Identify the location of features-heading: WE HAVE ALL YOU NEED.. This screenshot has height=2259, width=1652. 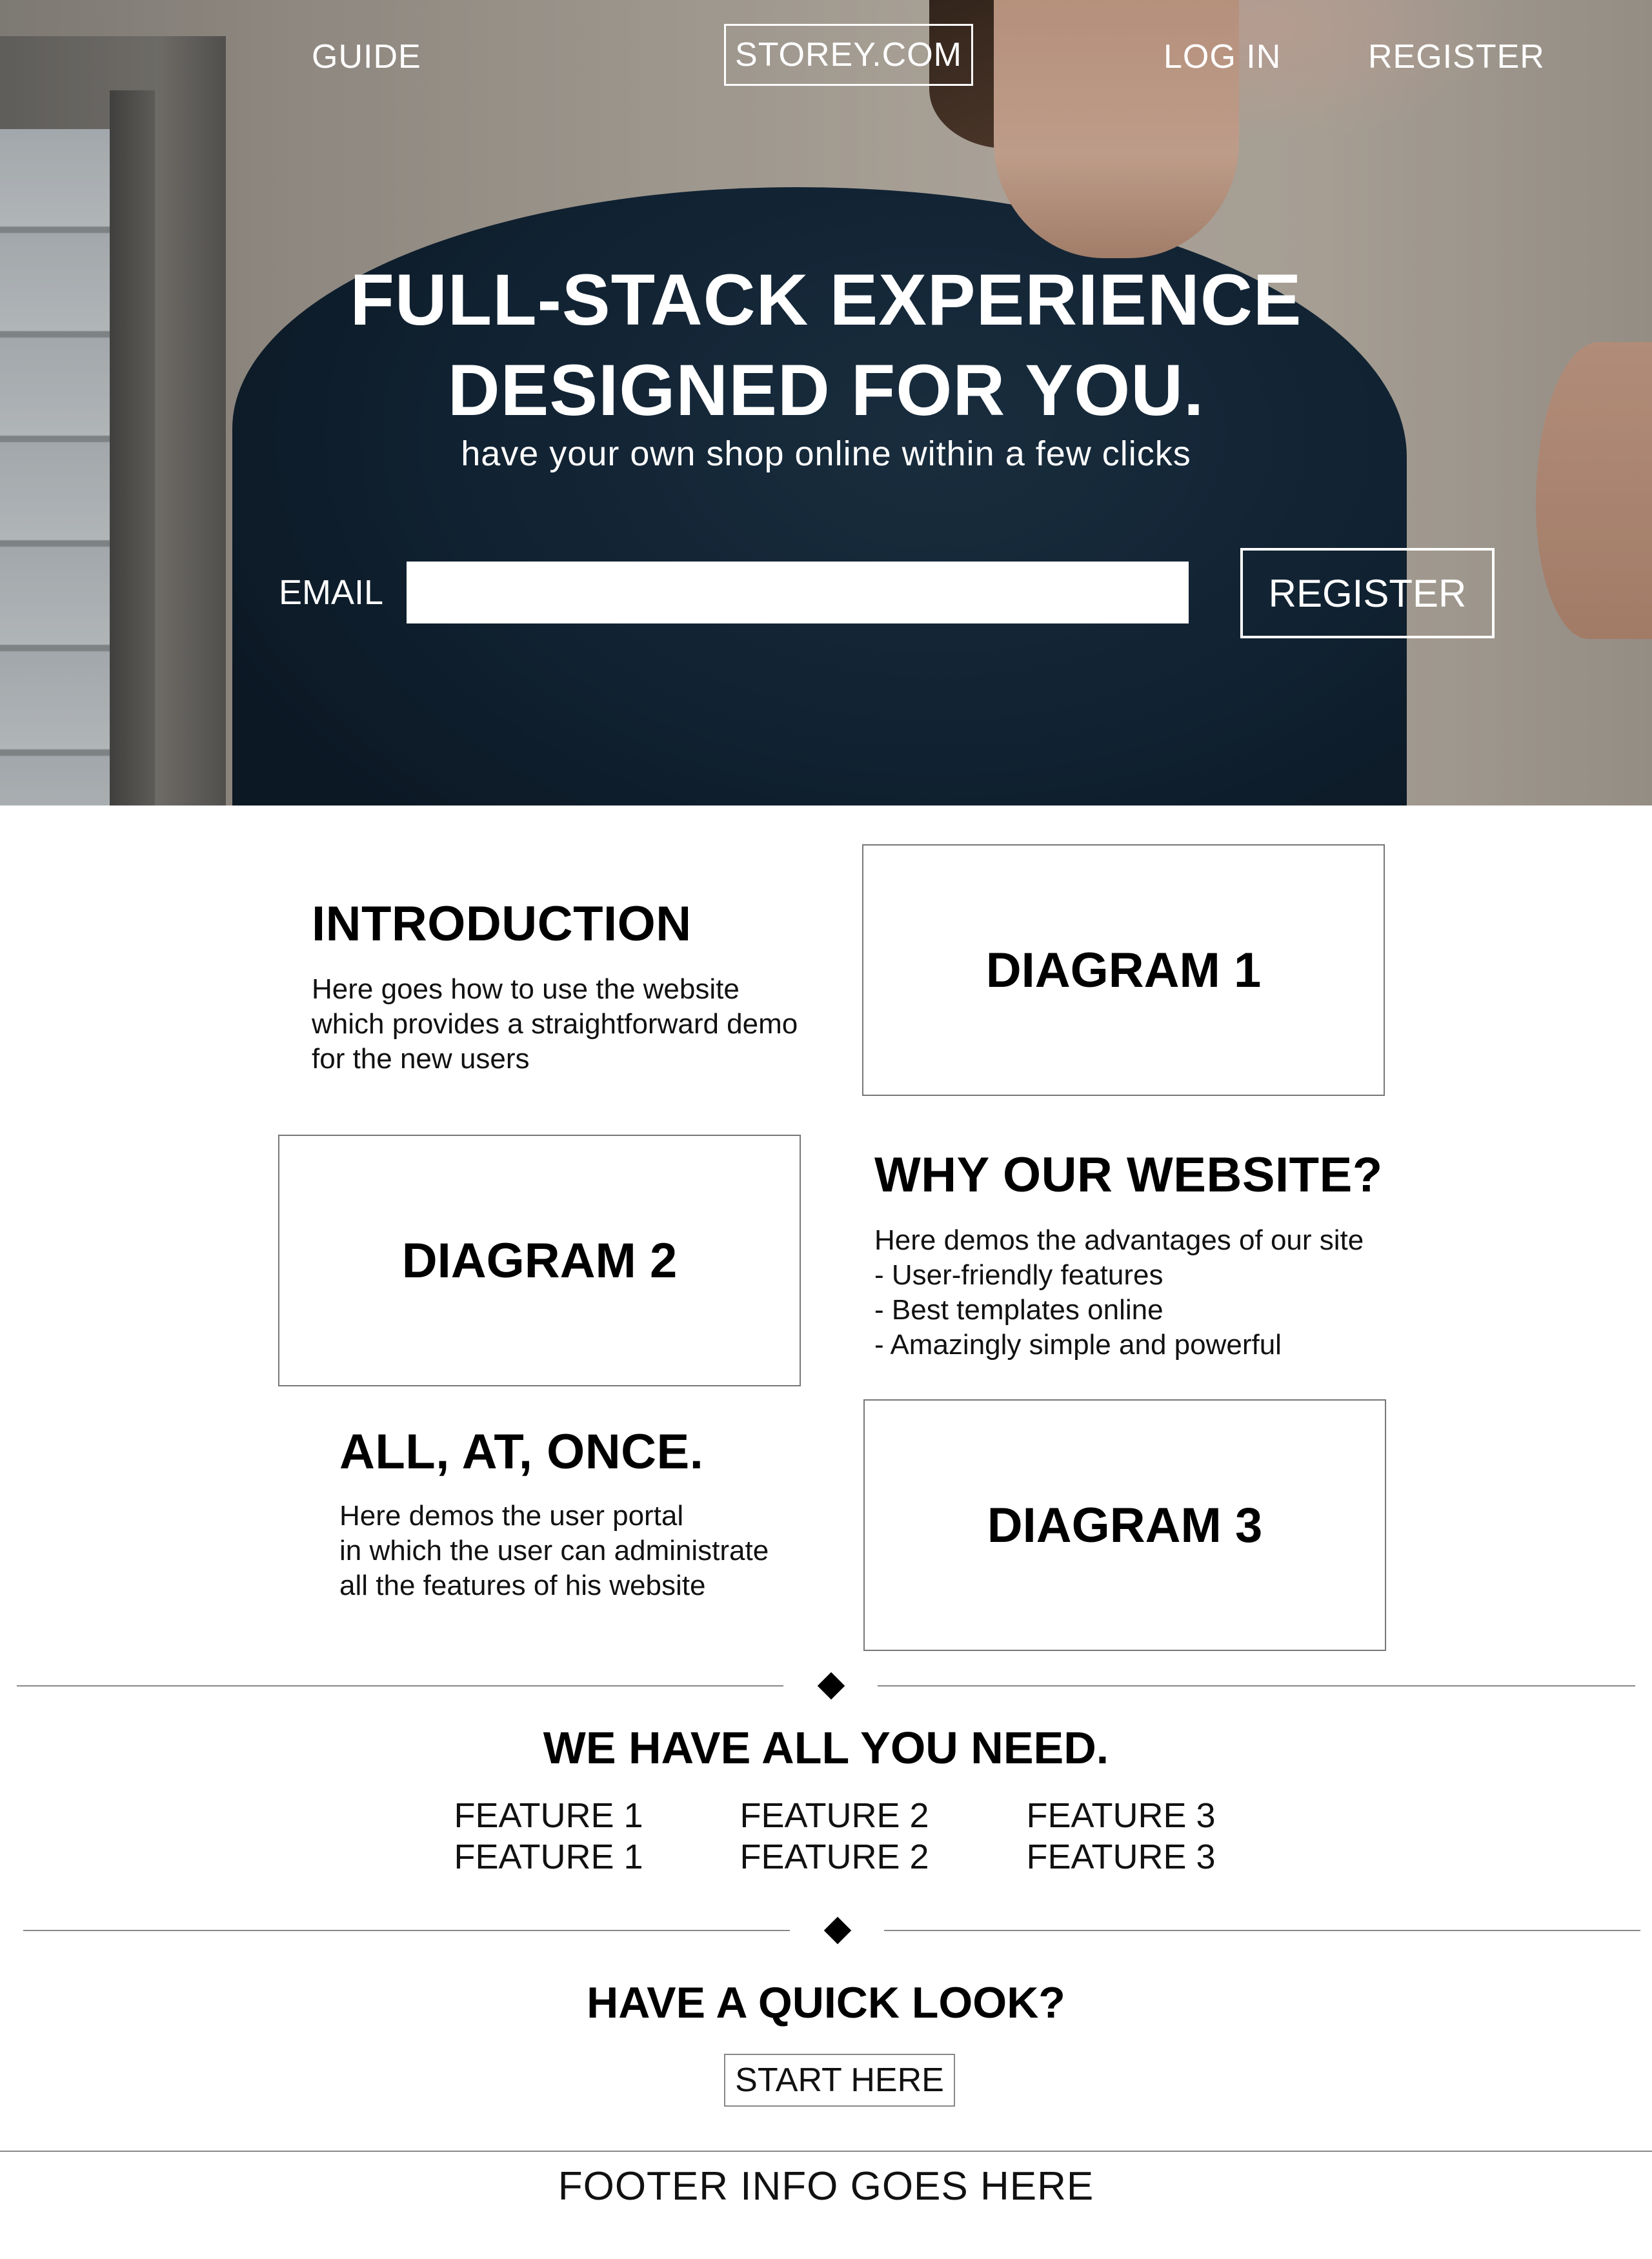
(826, 1748).